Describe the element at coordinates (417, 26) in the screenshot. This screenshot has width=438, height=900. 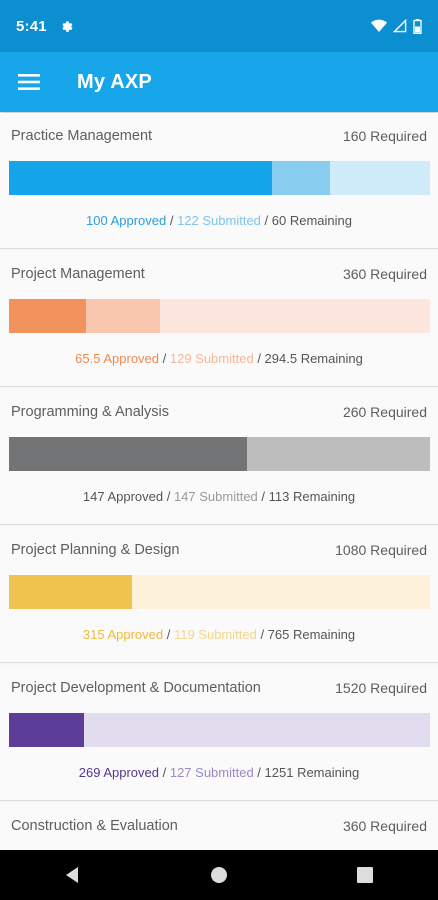
I see `battery-icon` at that location.